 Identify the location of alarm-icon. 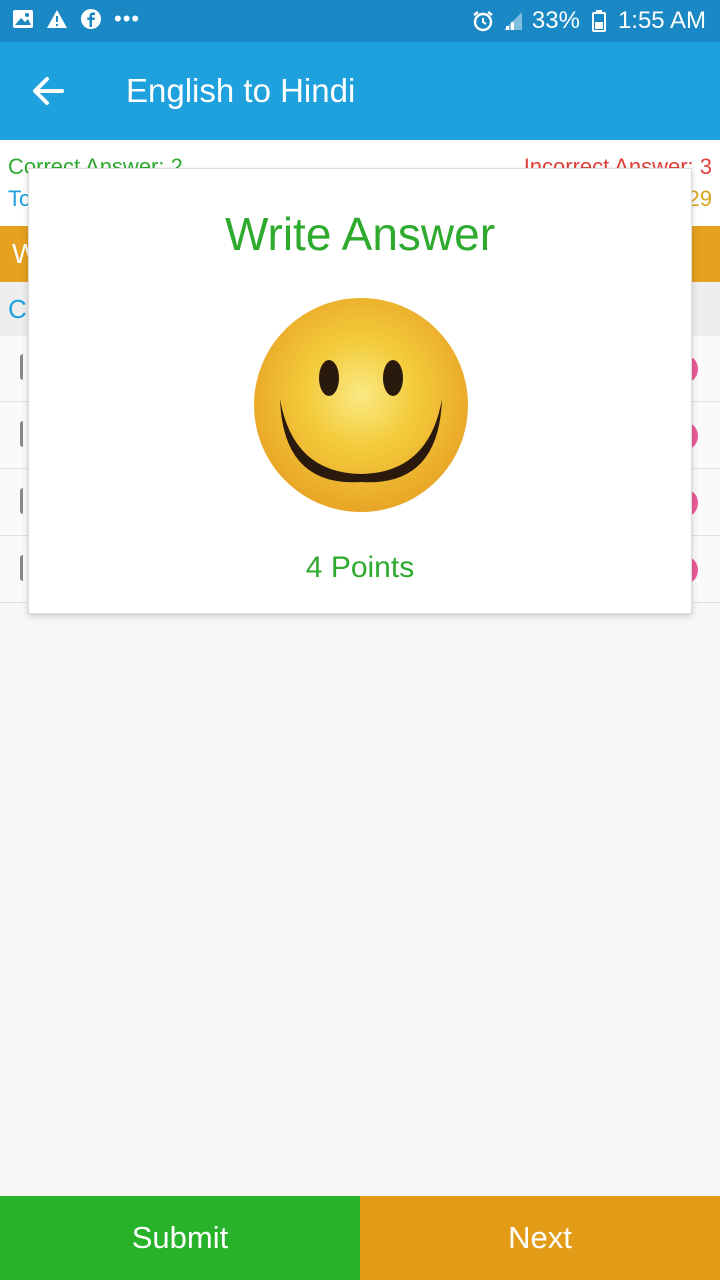
(483, 21).